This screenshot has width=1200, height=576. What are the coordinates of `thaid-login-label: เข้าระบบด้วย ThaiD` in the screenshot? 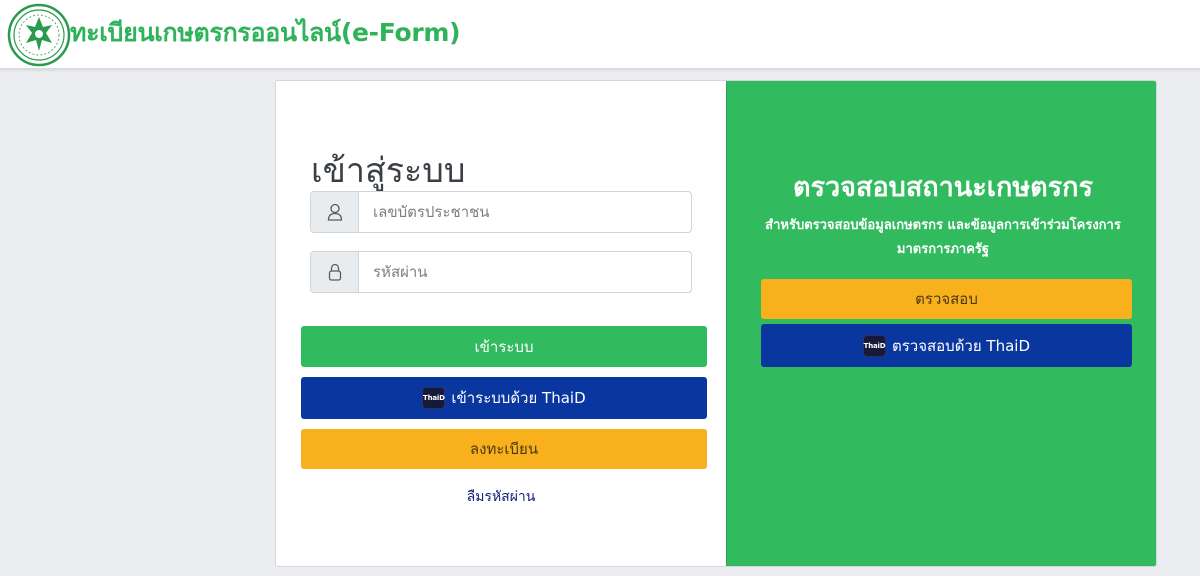 It's located at (518, 398).